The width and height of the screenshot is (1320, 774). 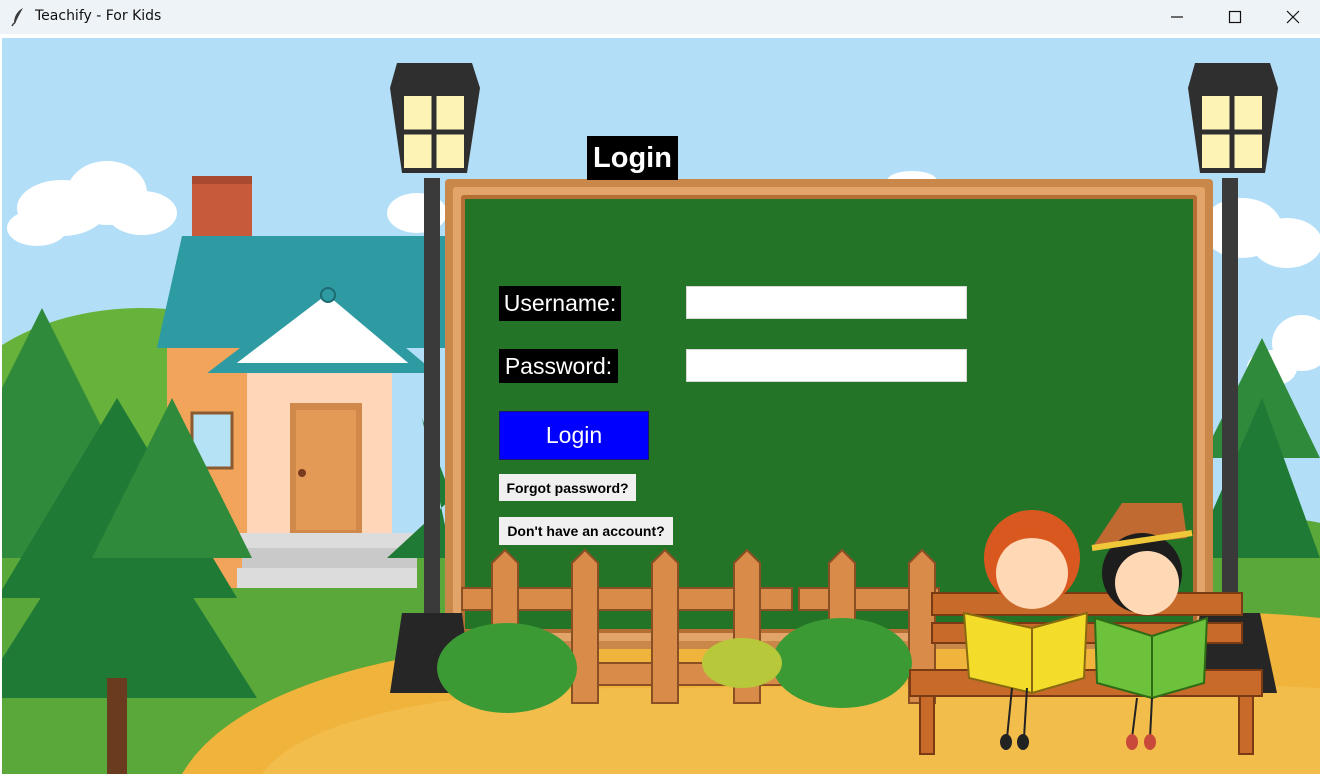 I want to click on feather-icon, so click(x=19, y=17).